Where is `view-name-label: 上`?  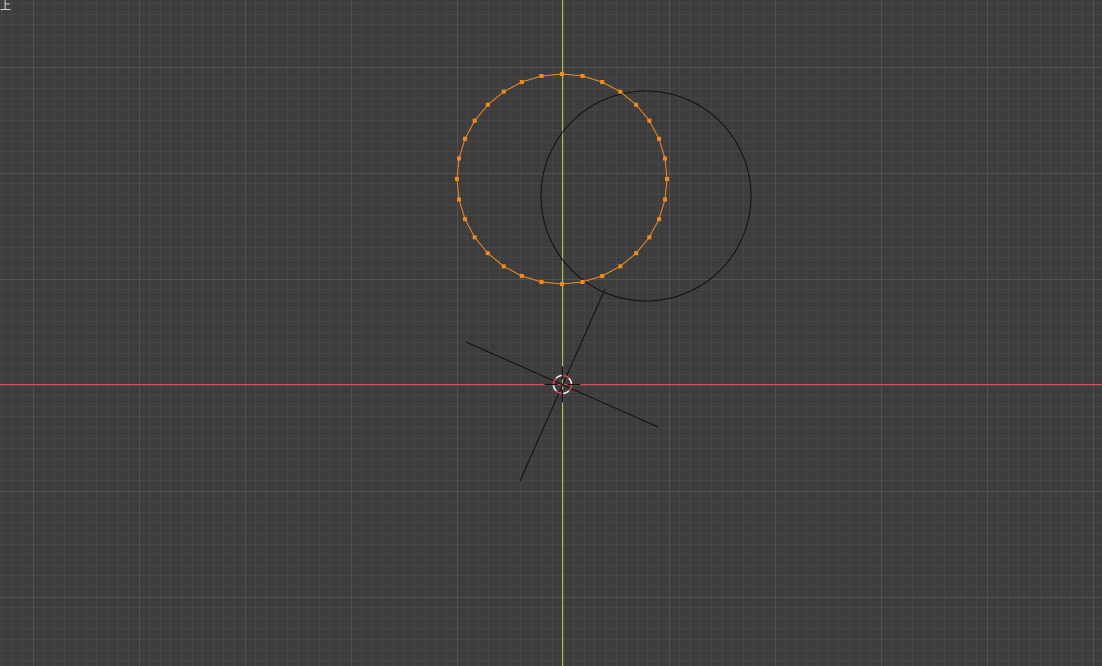
view-name-label: 上 is located at coordinates (5, 6).